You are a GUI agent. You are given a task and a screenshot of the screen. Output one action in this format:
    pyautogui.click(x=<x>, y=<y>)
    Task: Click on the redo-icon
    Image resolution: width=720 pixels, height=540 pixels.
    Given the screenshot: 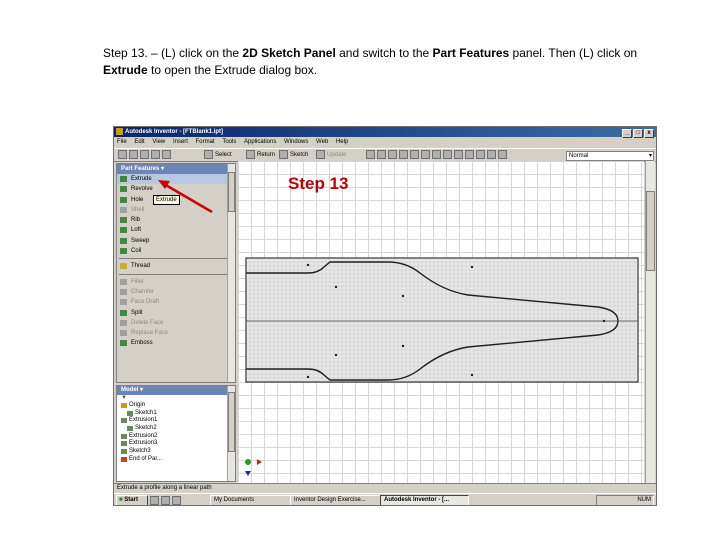 What is the action you would take?
    pyautogui.click(x=166, y=154)
    